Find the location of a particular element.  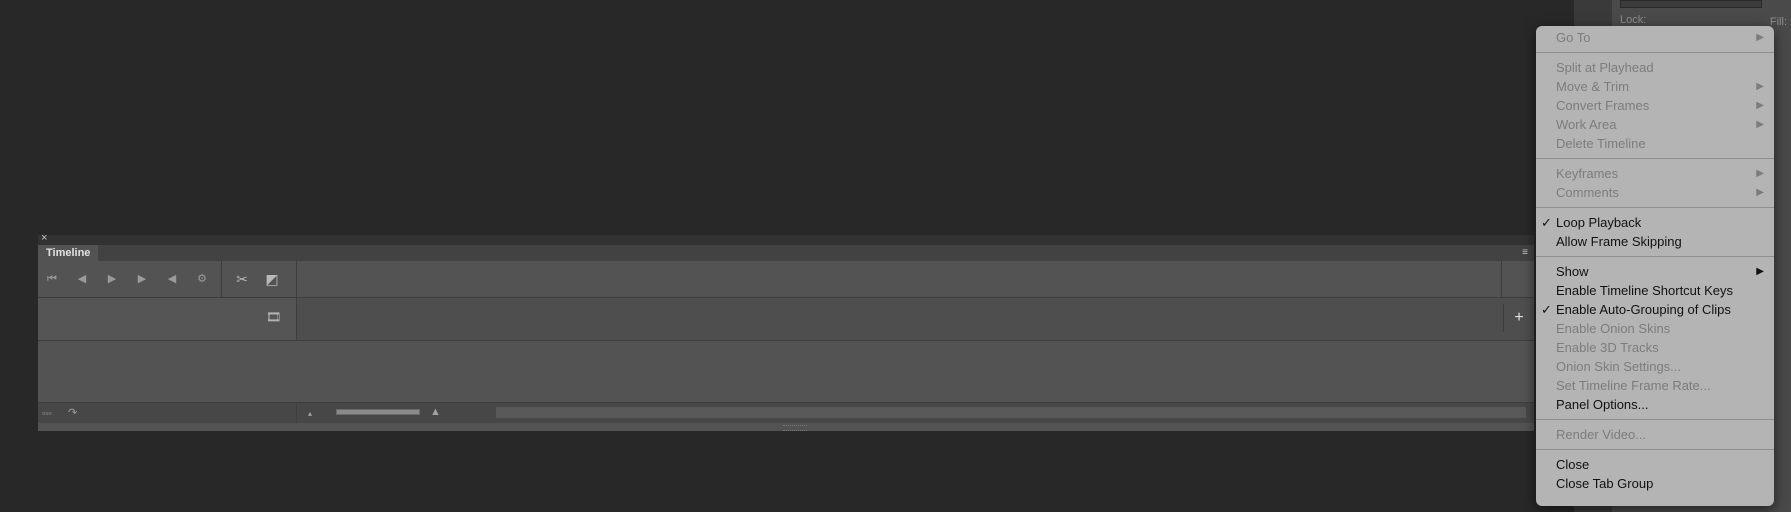

panel-field is located at coordinates (1691, 4).